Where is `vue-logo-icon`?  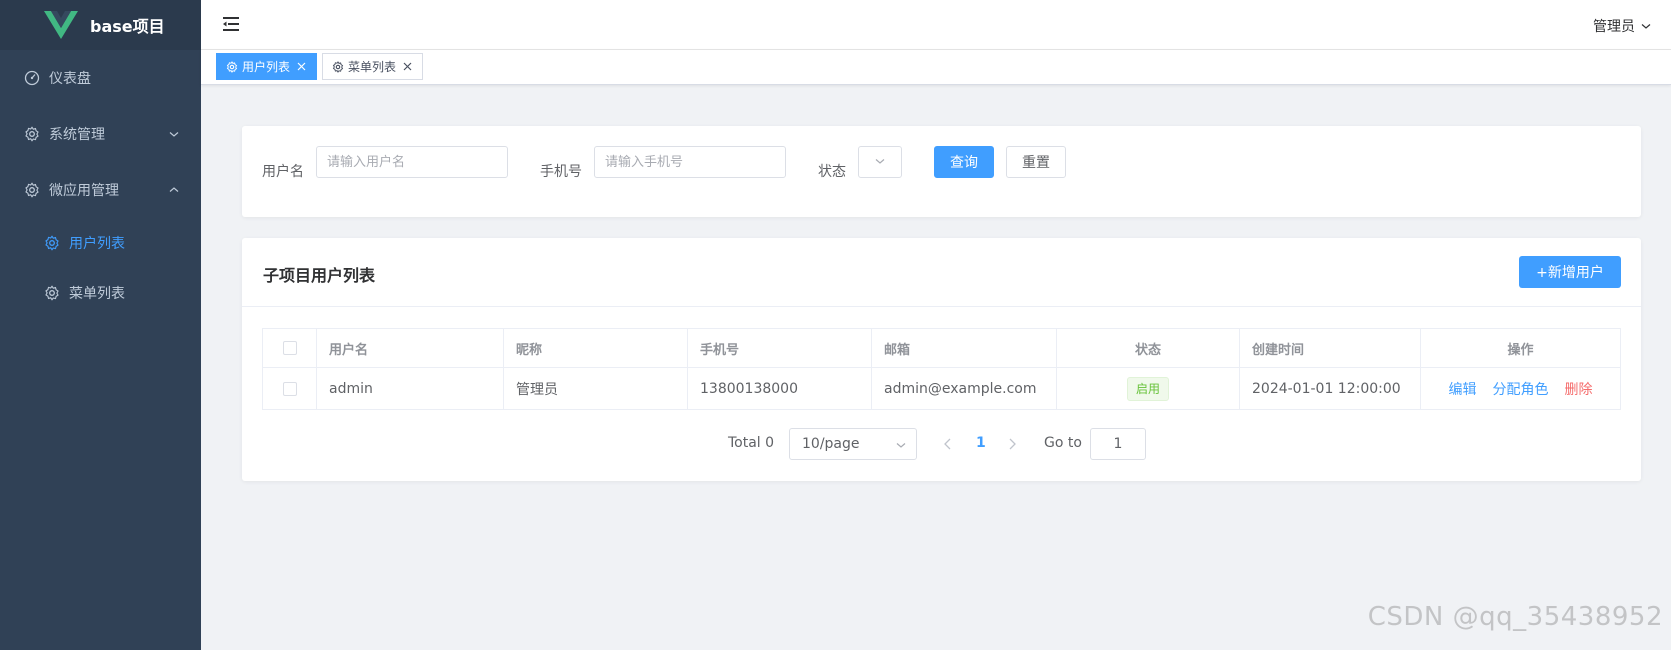
vue-logo-icon is located at coordinates (61, 25).